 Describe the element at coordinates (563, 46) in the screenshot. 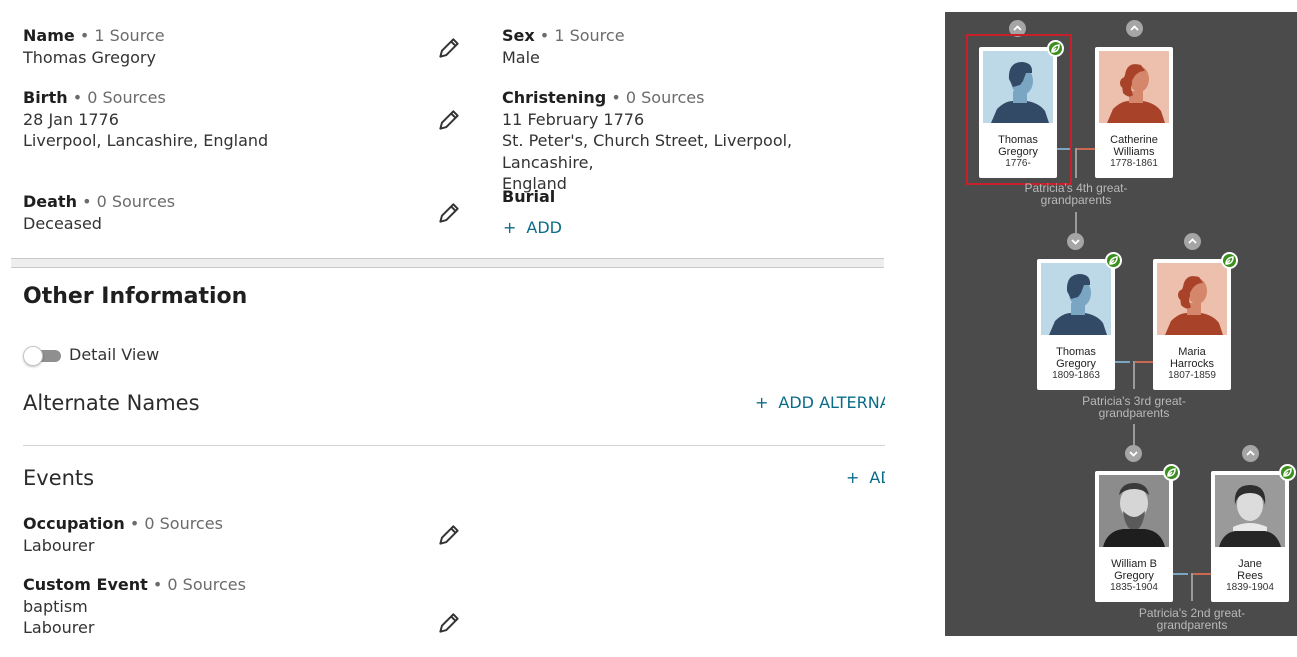

I see `sex-fact: Sex • 1 Source Male` at that location.